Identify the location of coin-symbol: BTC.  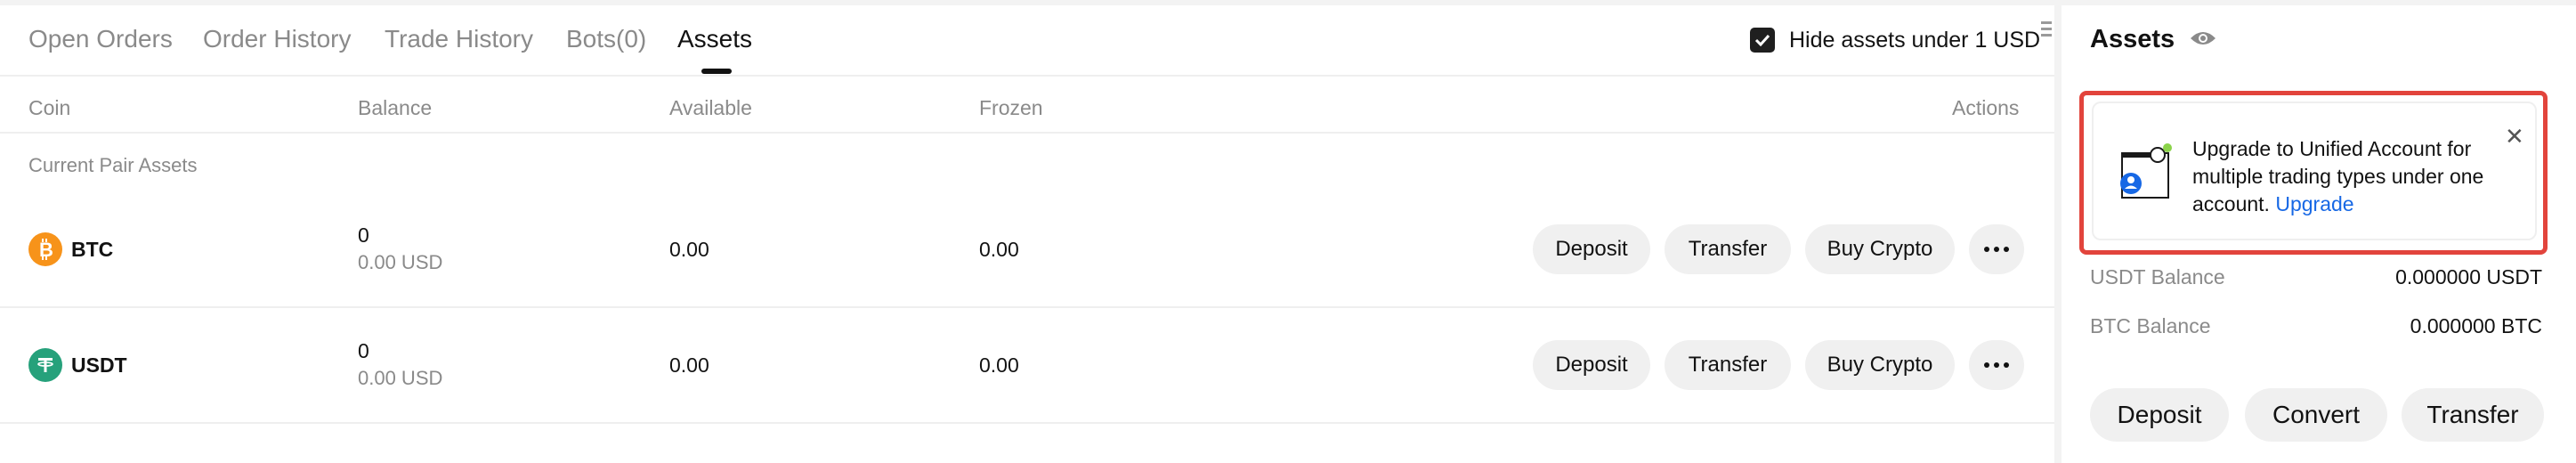
(93, 249).